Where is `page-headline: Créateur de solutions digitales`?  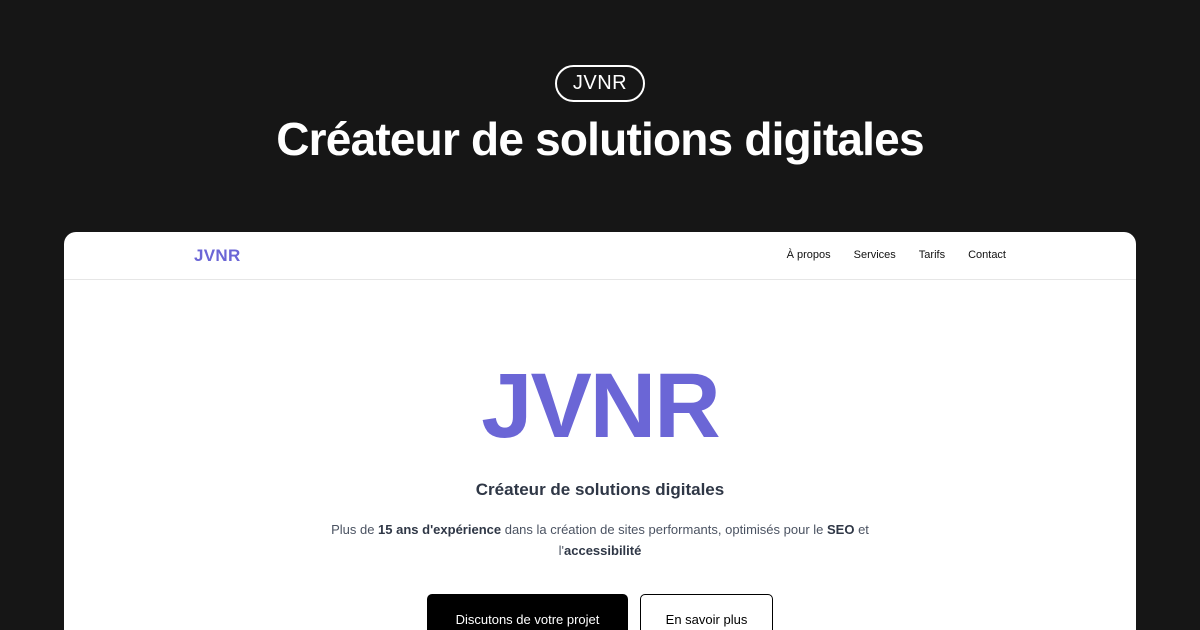
page-headline: Créateur de solutions digitales is located at coordinates (600, 139).